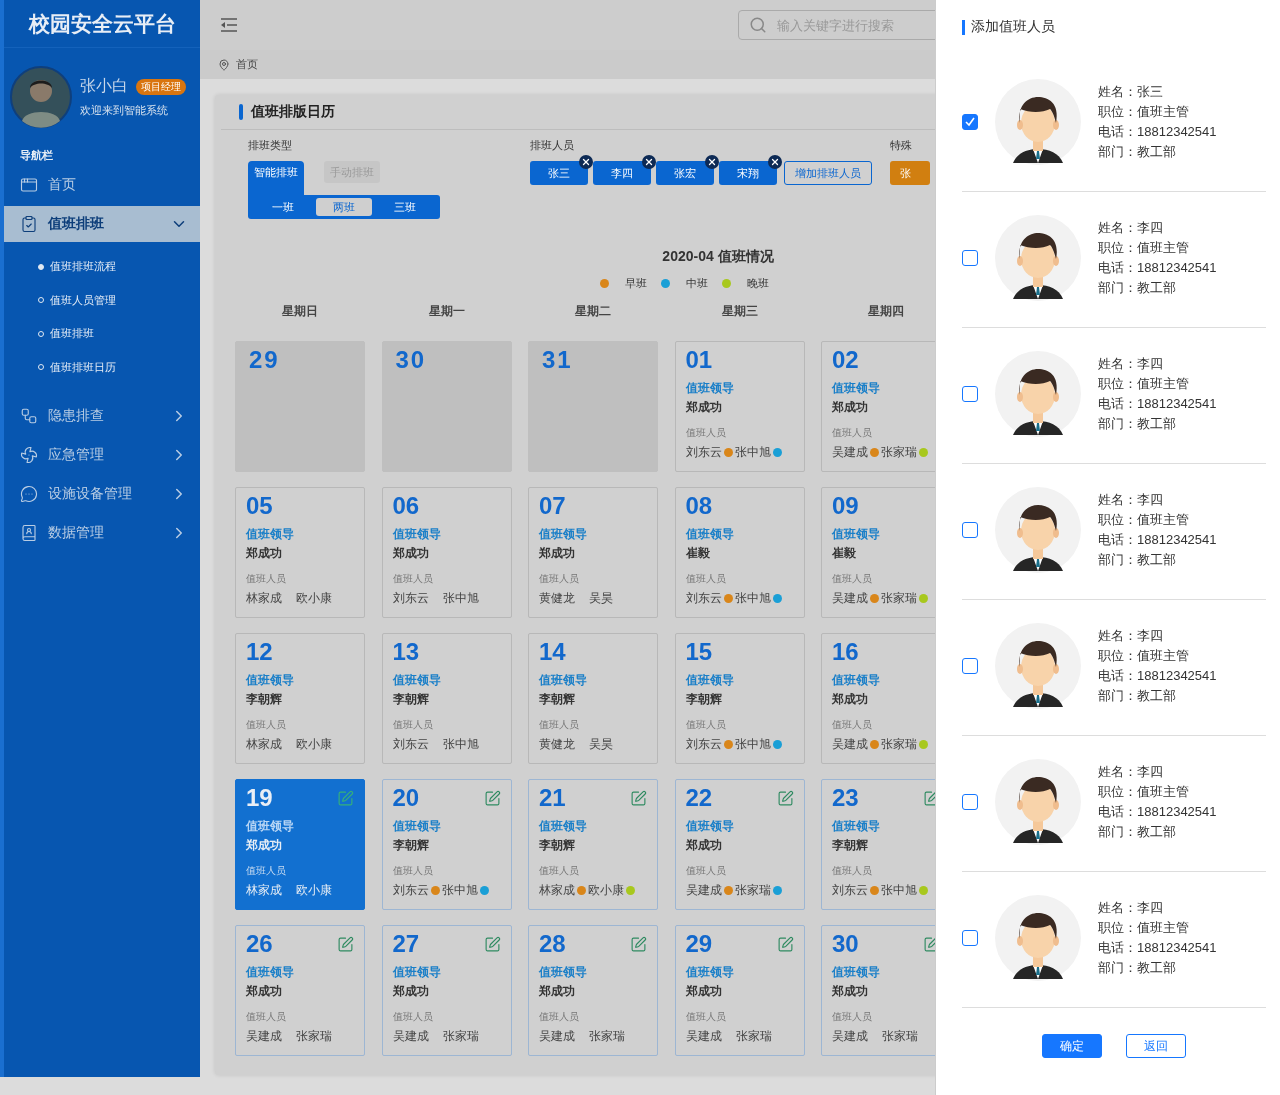  Describe the element at coordinates (878, 844) in the screenshot. I see `day-cell: 23 值班领导 李朝辉 值班人员 刘东云 张中旭` at that location.